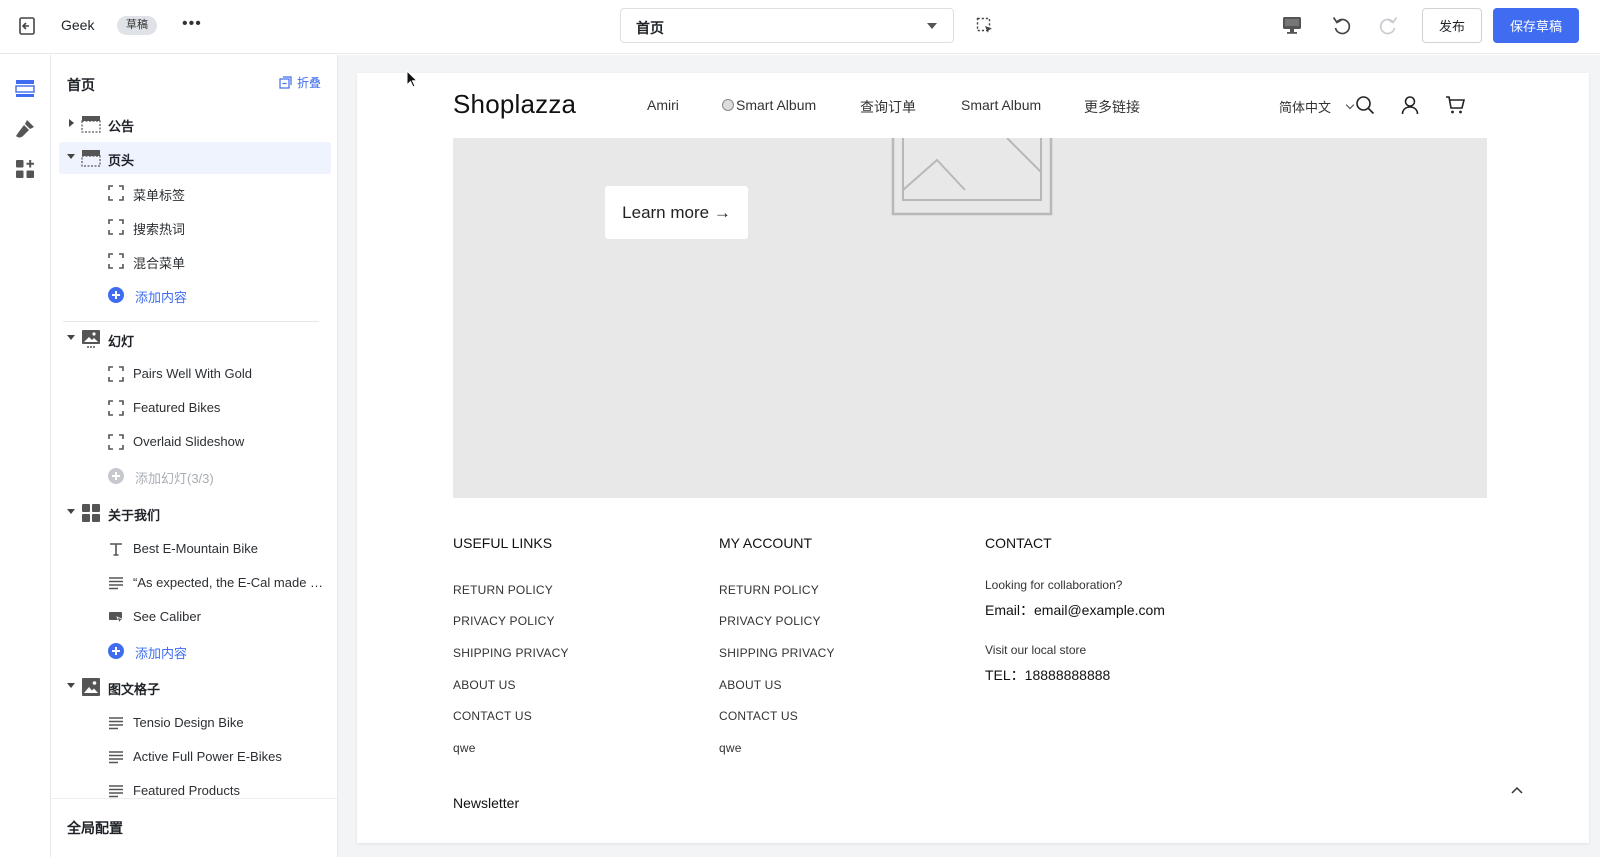 This screenshot has height=857, width=1600. Describe the element at coordinates (1112, 107) in the screenshot. I see `nav-link: 更多链接` at that location.